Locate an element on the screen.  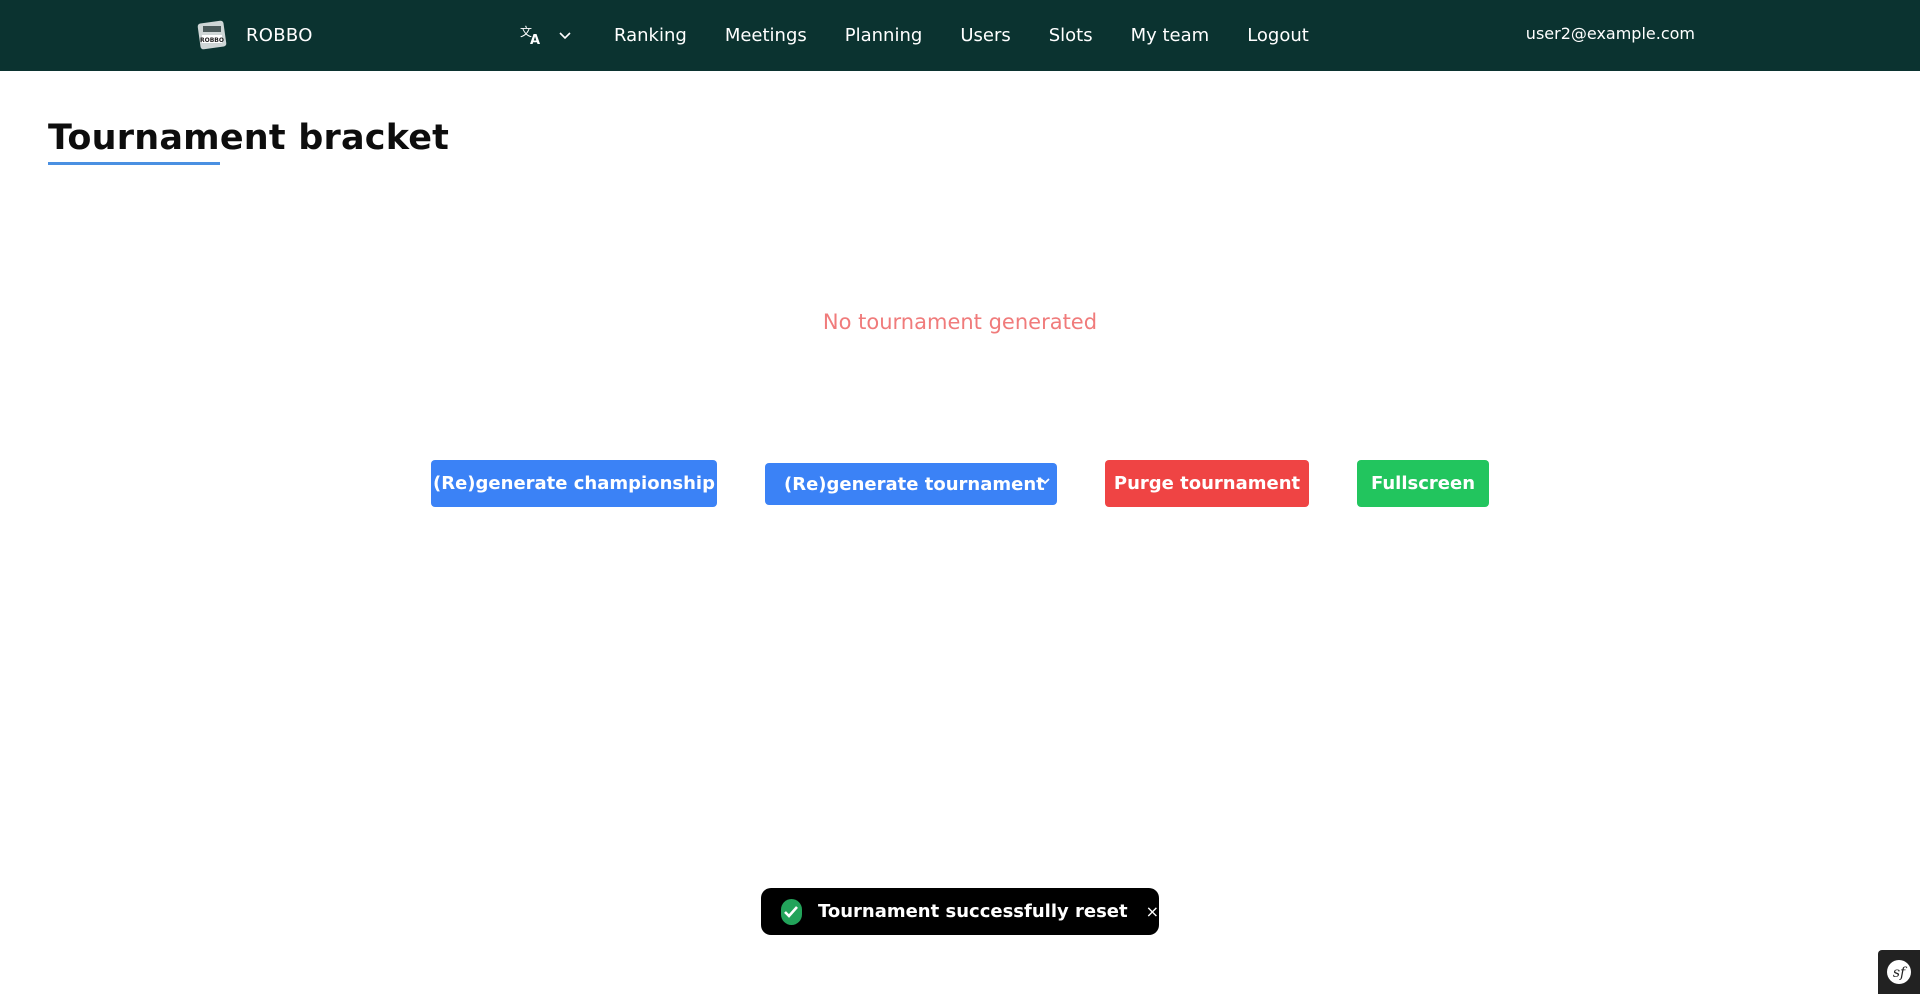
regenerate-tournament-dropdown: (Re)generate tournament is located at coordinates (911, 484).